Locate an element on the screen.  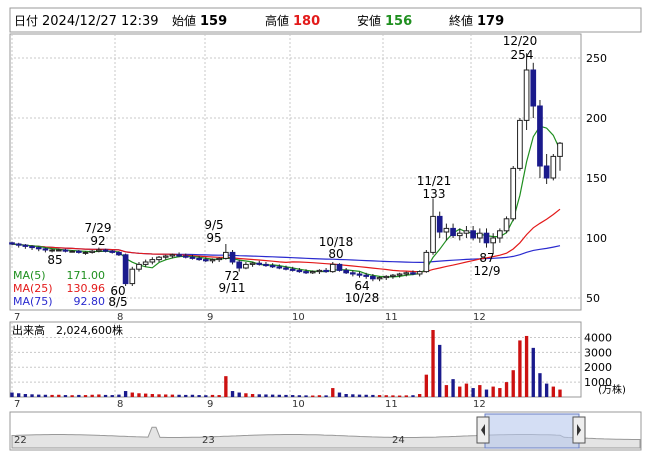
price-annotation: 7/29 is located at coordinates (98, 228).